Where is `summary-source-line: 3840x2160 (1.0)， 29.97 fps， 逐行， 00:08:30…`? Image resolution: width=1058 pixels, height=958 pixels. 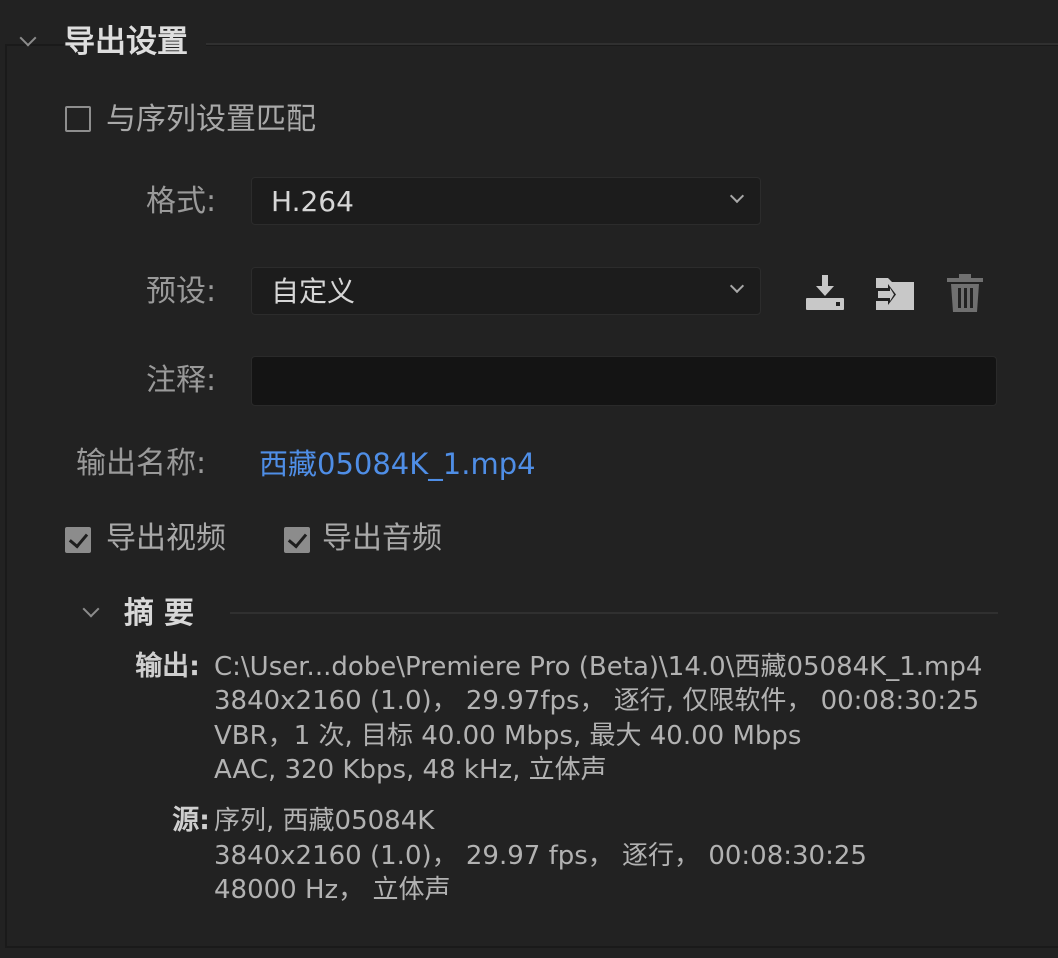 summary-source-line: 3840x2160 (1.0)， 29.97 fps， 逐行， 00:08:30… is located at coordinates (540, 856).